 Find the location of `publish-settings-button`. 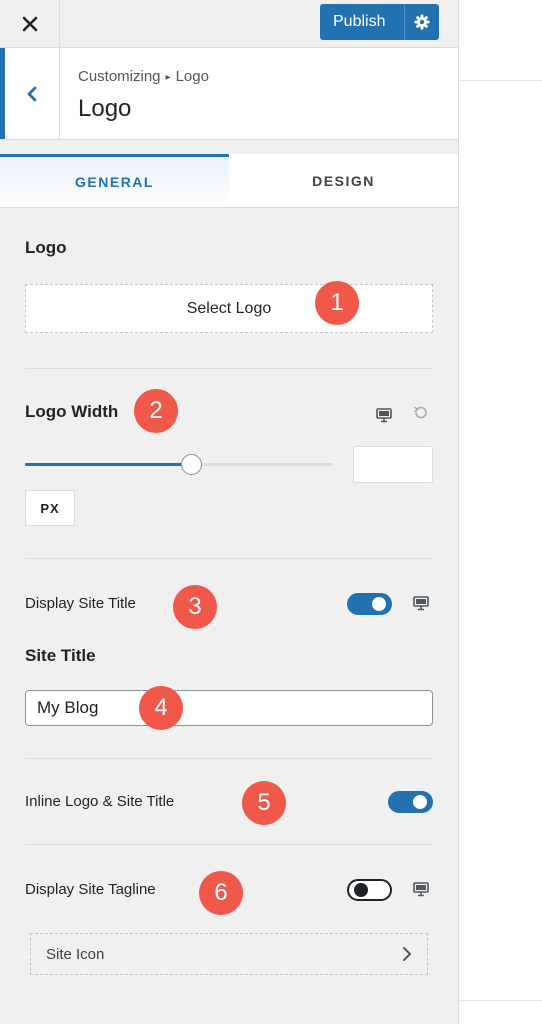

publish-settings-button is located at coordinates (422, 22).